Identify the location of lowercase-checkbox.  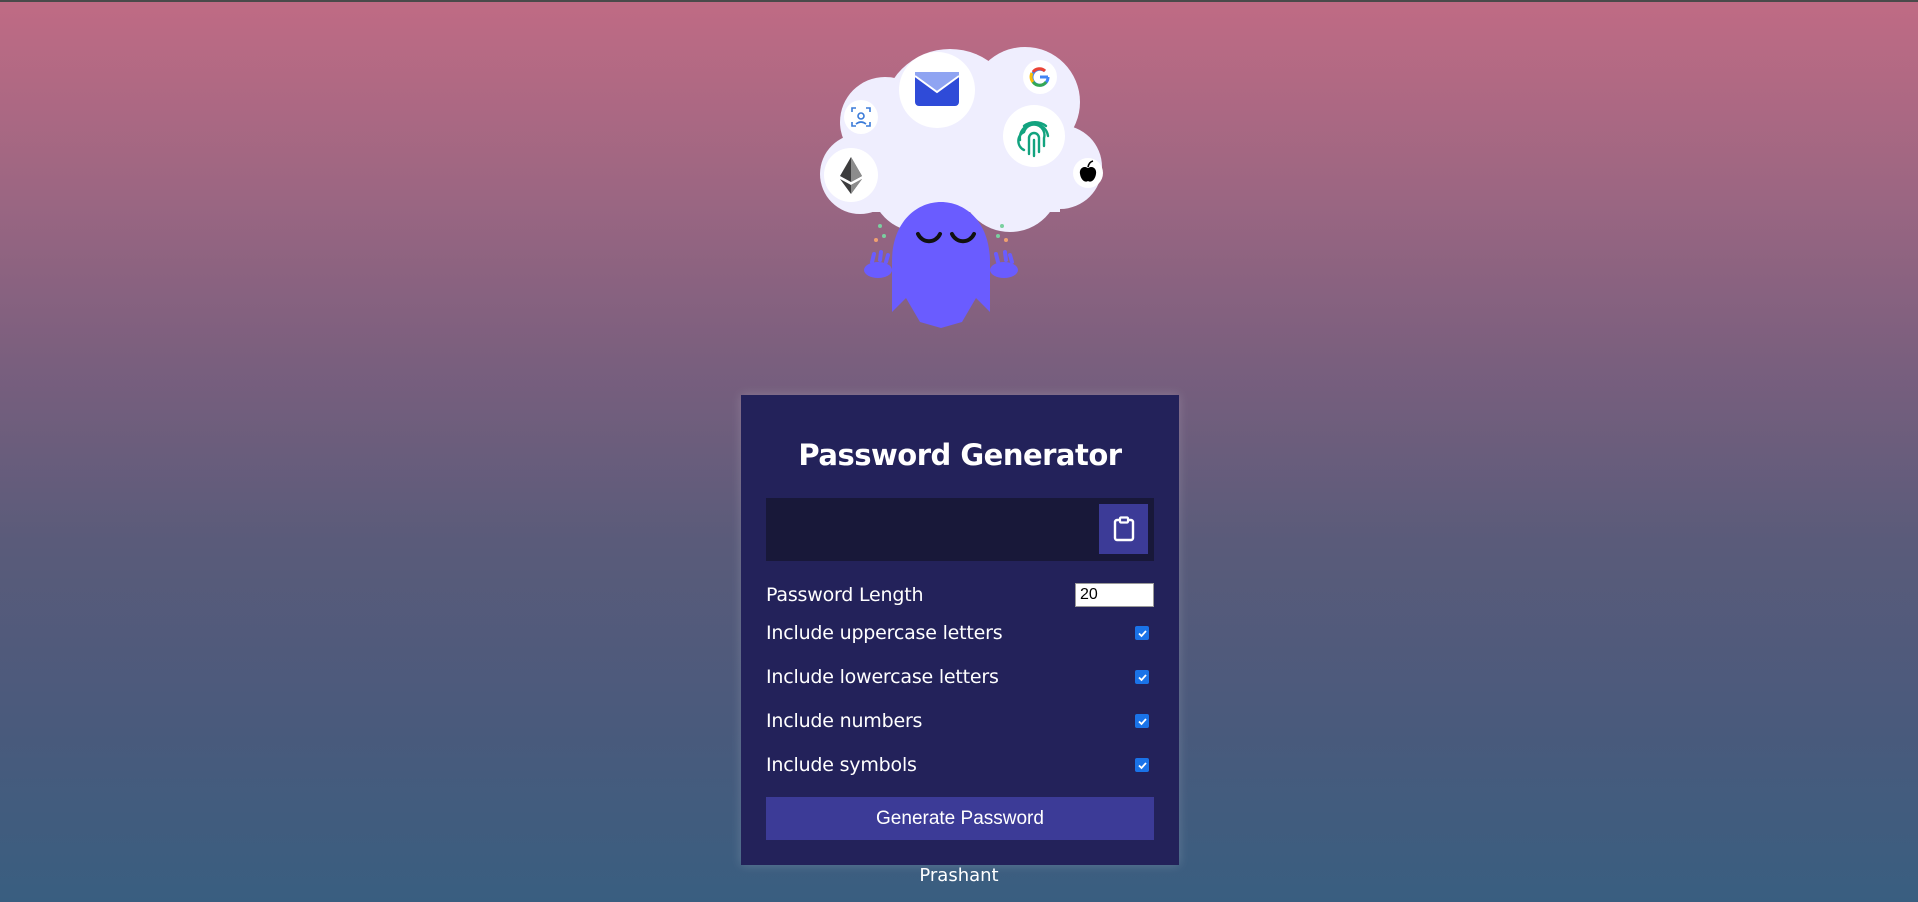
(1142, 677).